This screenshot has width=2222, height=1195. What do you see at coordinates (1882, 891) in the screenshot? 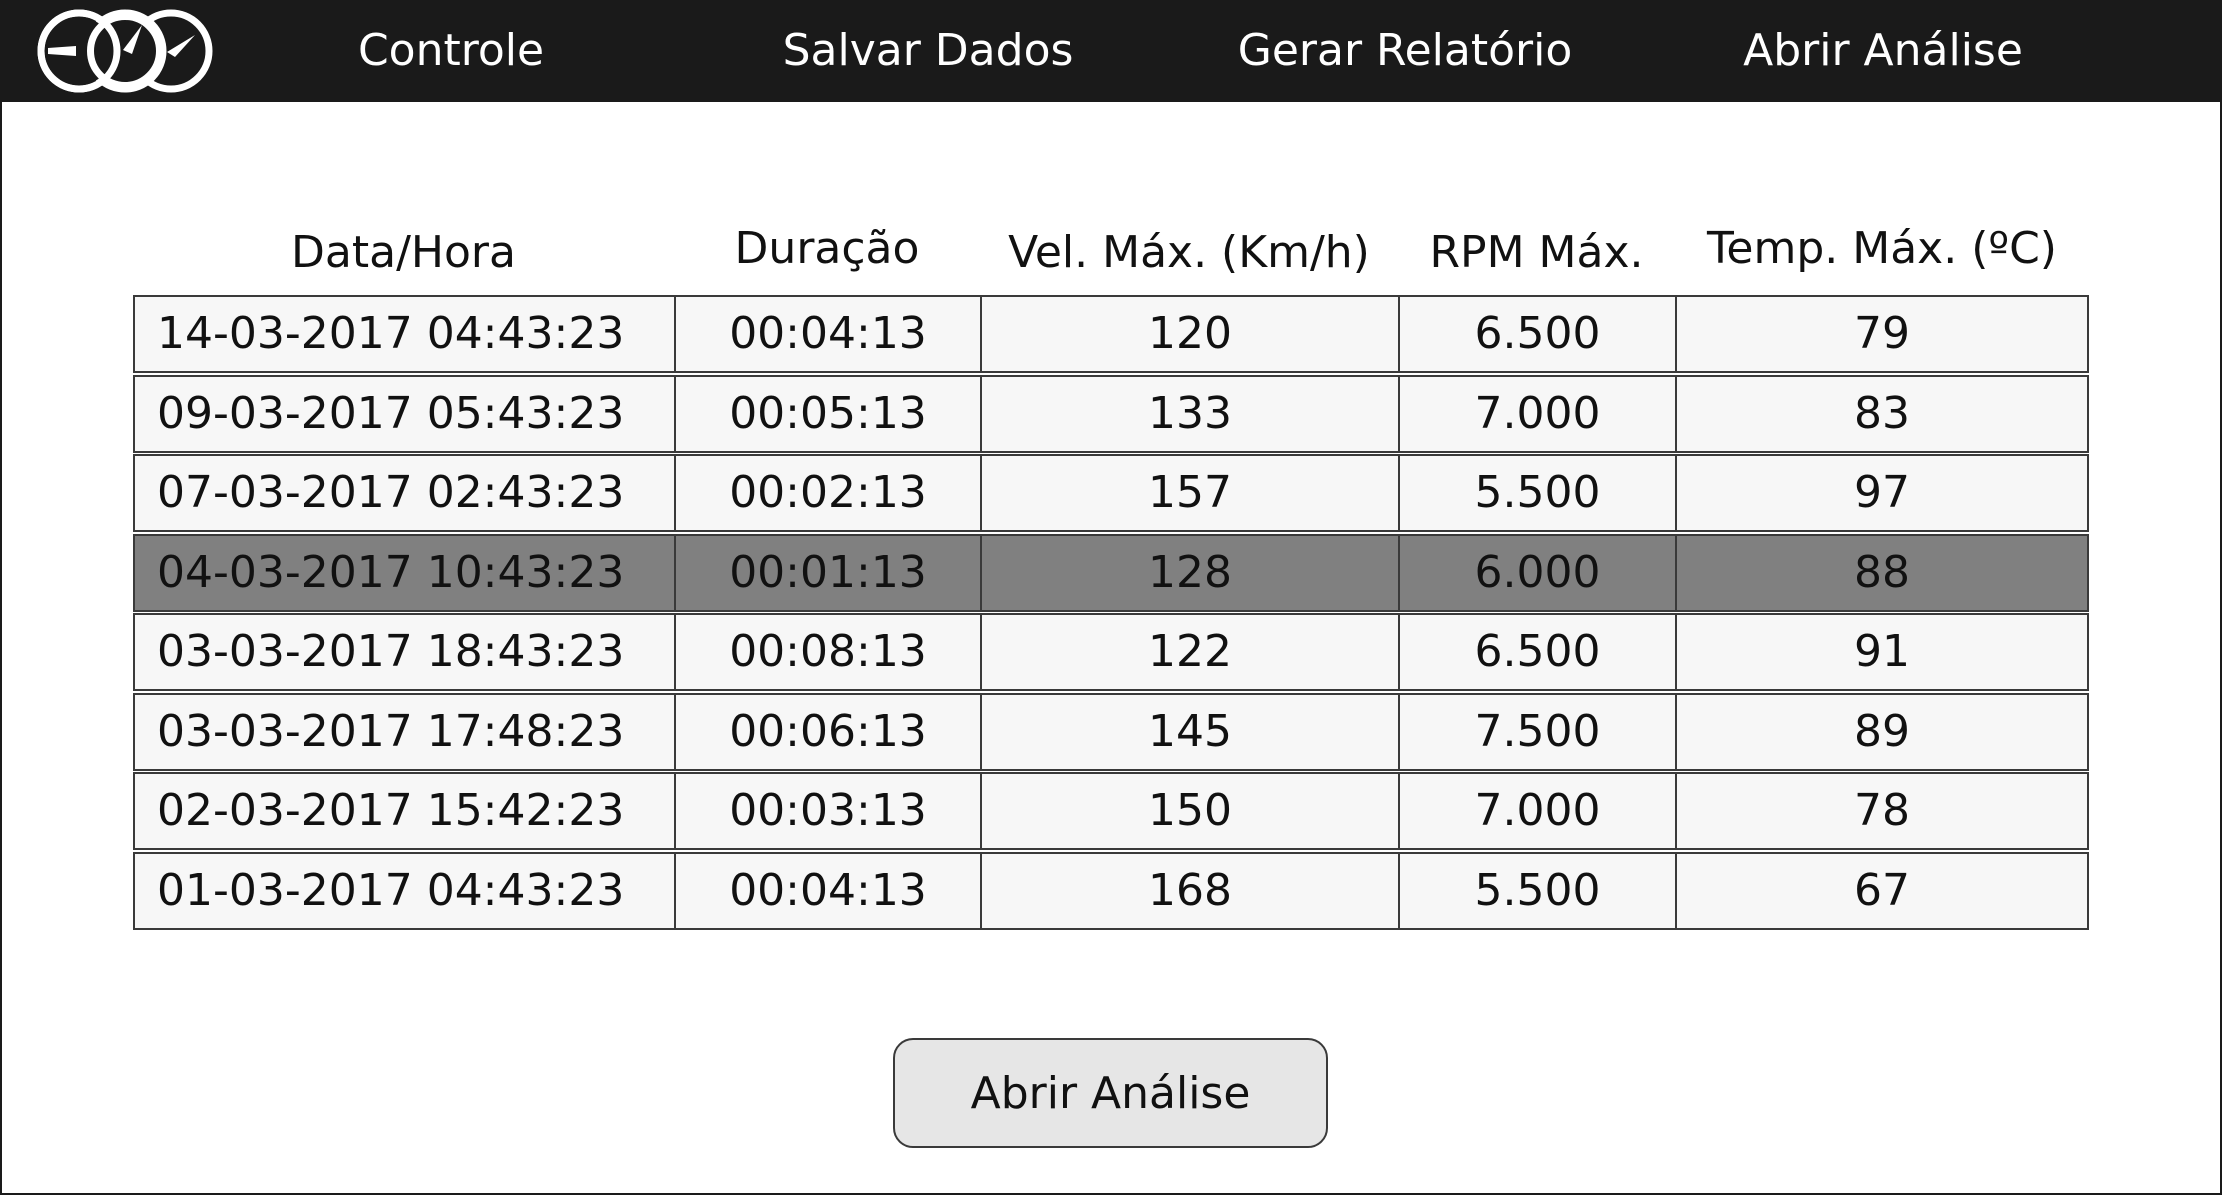
I see `cell-temp-max: 67` at bounding box center [1882, 891].